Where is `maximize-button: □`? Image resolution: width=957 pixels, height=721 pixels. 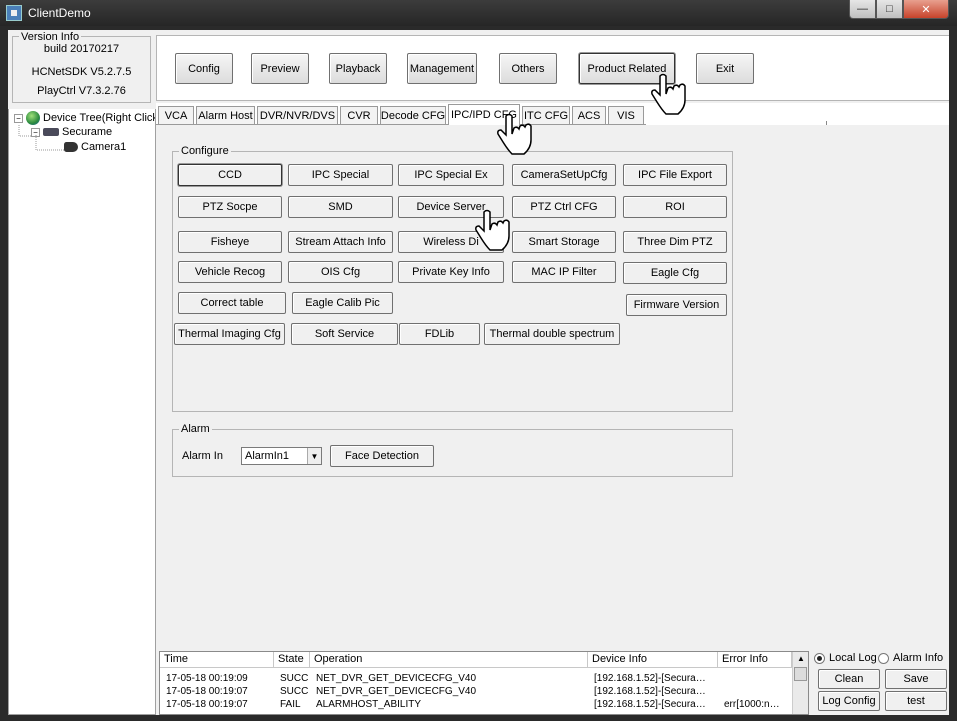
maximize-button: □ is located at coordinates (889, 9).